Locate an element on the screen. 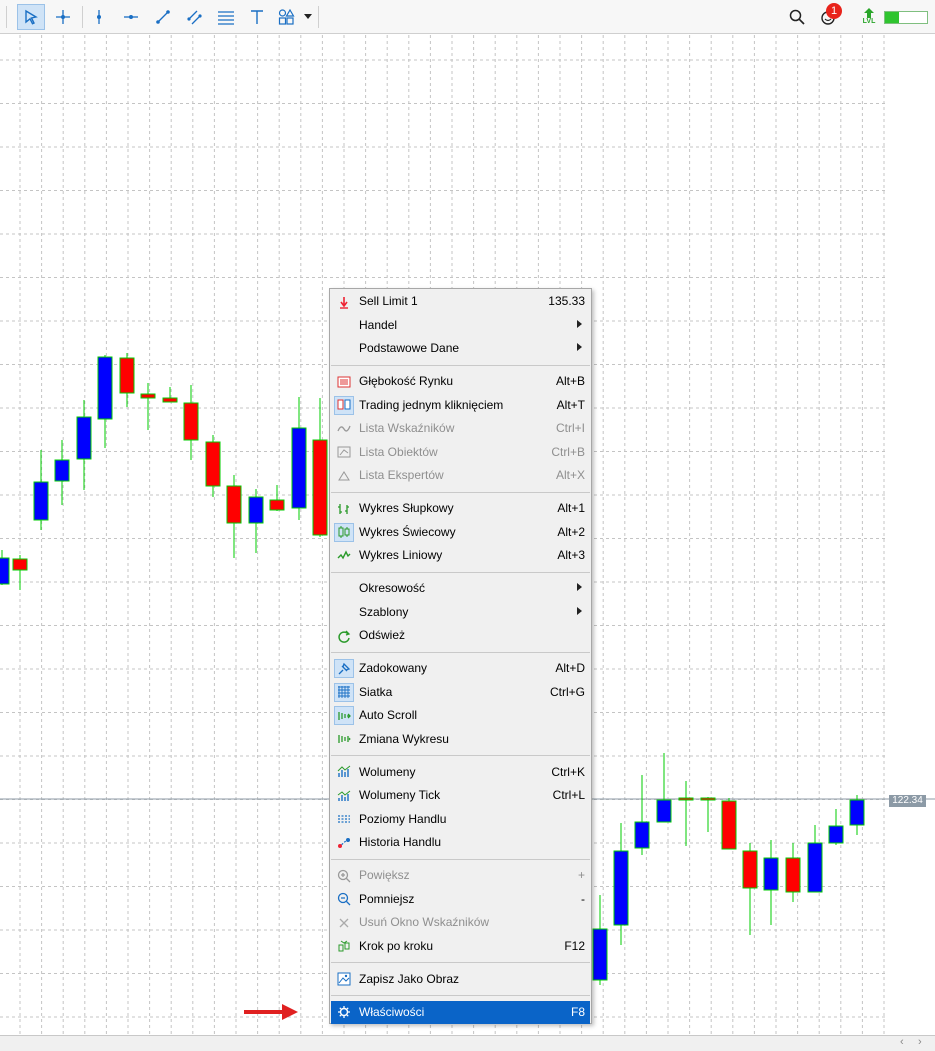  scroll-right-button: › is located at coordinates (920, 1042).